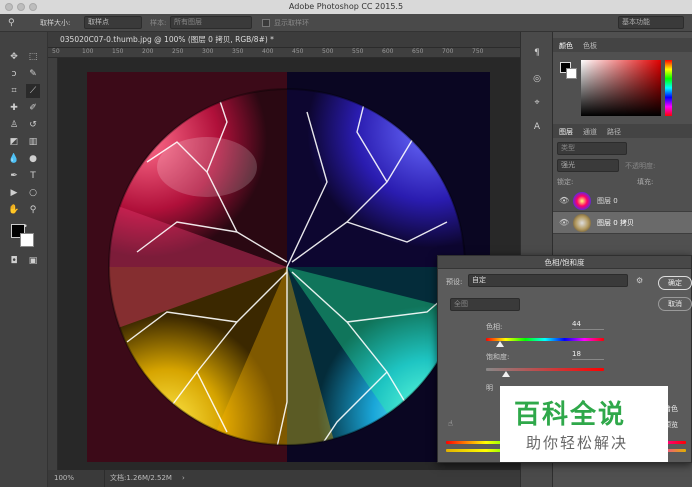  I want to click on sample-select: 所有图层, so click(211, 22).